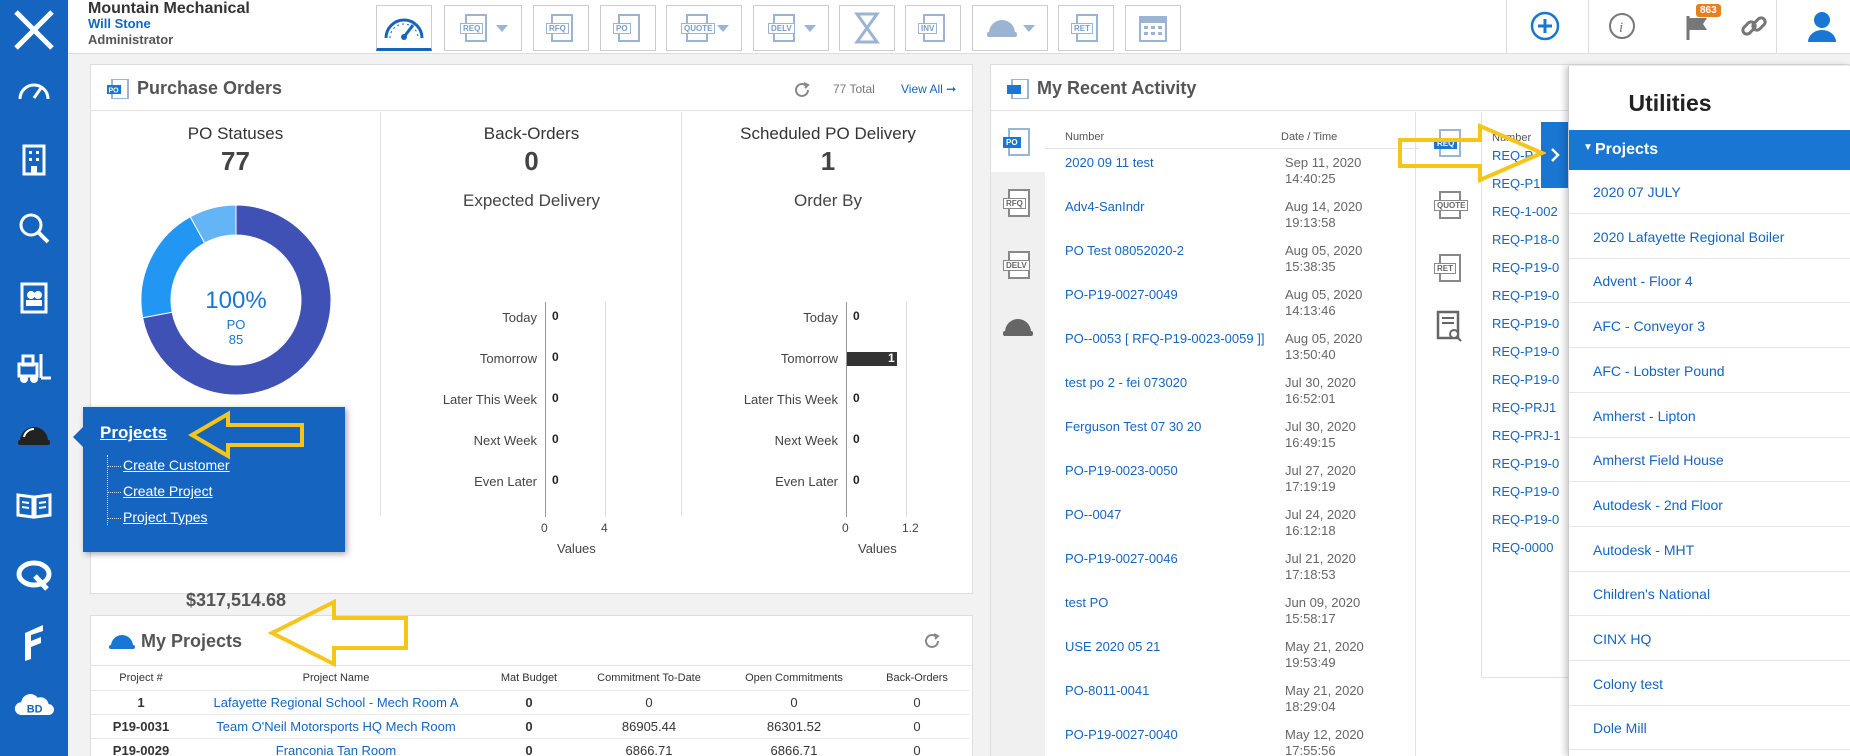 The width and height of the screenshot is (1850, 756). I want to click on activity-number-link: PO-P19-0027-0049, so click(1165, 295).